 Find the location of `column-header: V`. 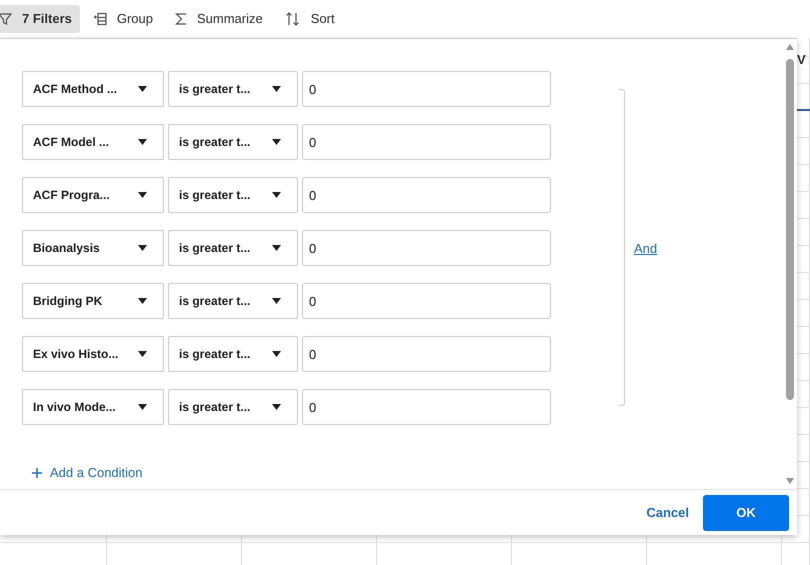

column-header: V is located at coordinates (801, 60).